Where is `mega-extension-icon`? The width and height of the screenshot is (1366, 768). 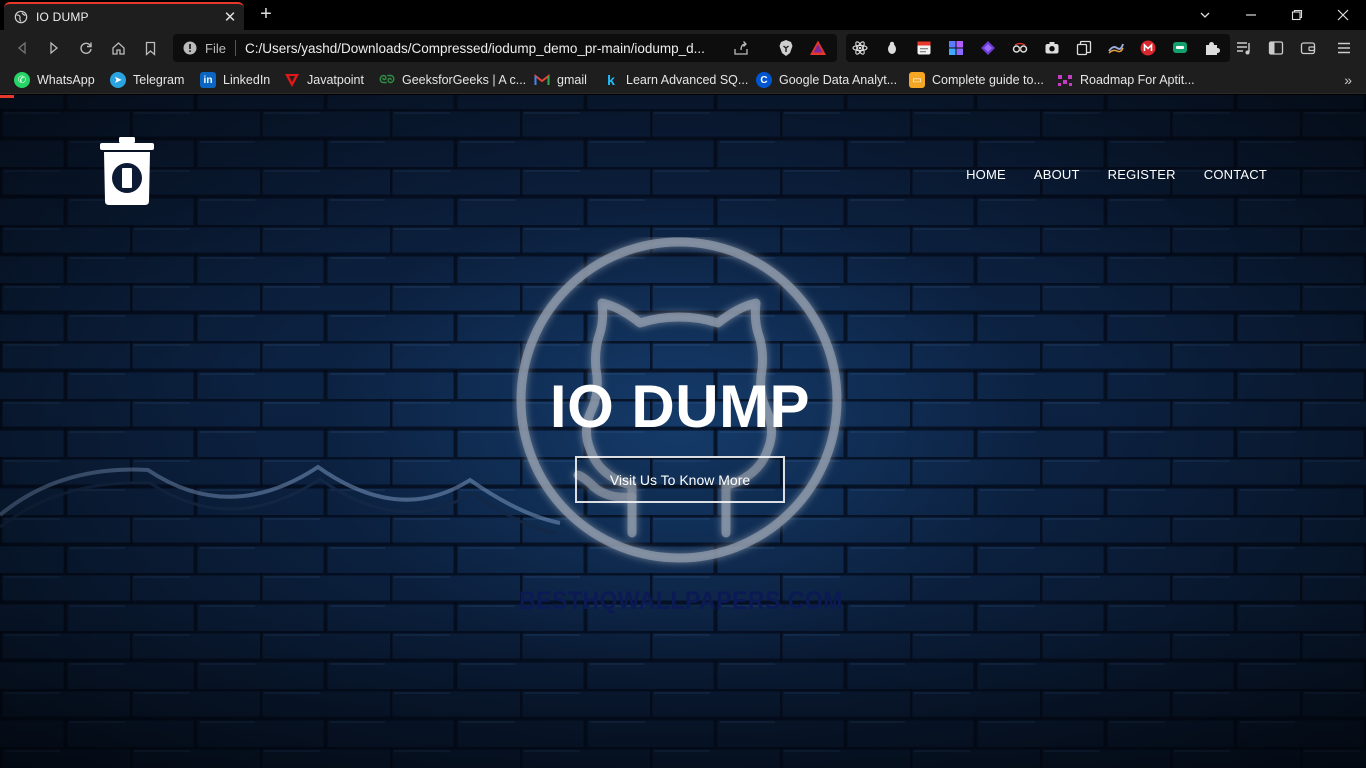
mega-extension-icon is located at coordinates (1148, 48).